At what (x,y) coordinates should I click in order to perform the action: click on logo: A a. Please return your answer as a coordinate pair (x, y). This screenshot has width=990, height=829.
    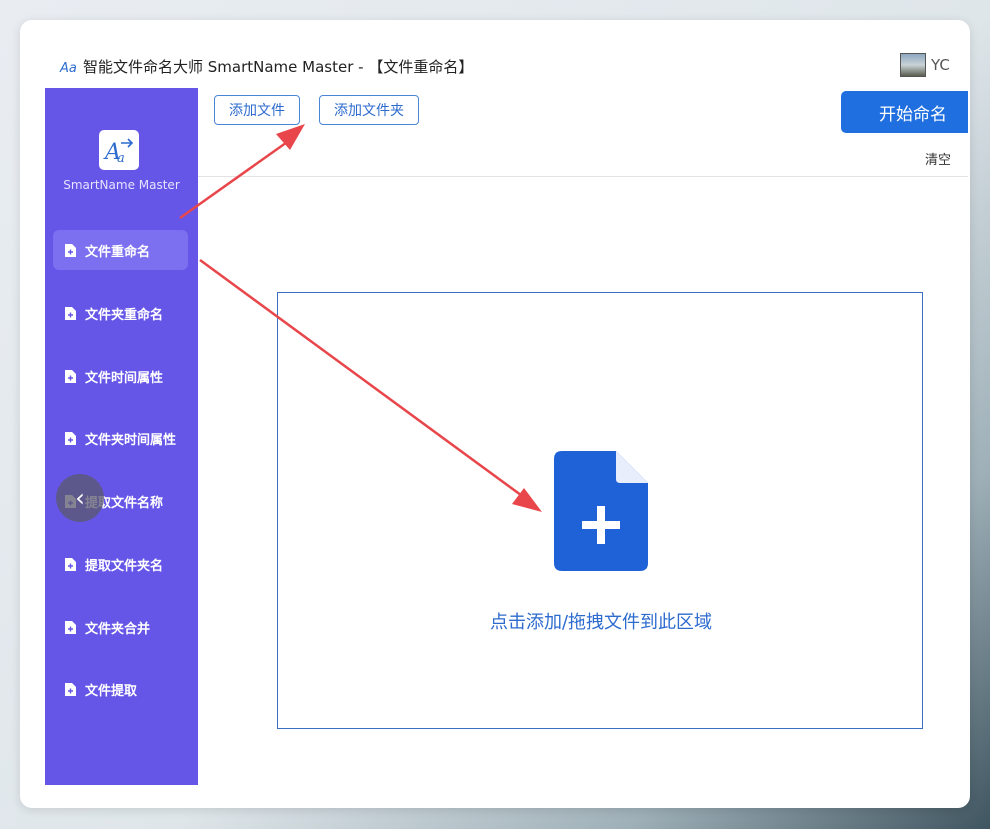
    Looking at the image, I should click on (119, 150).